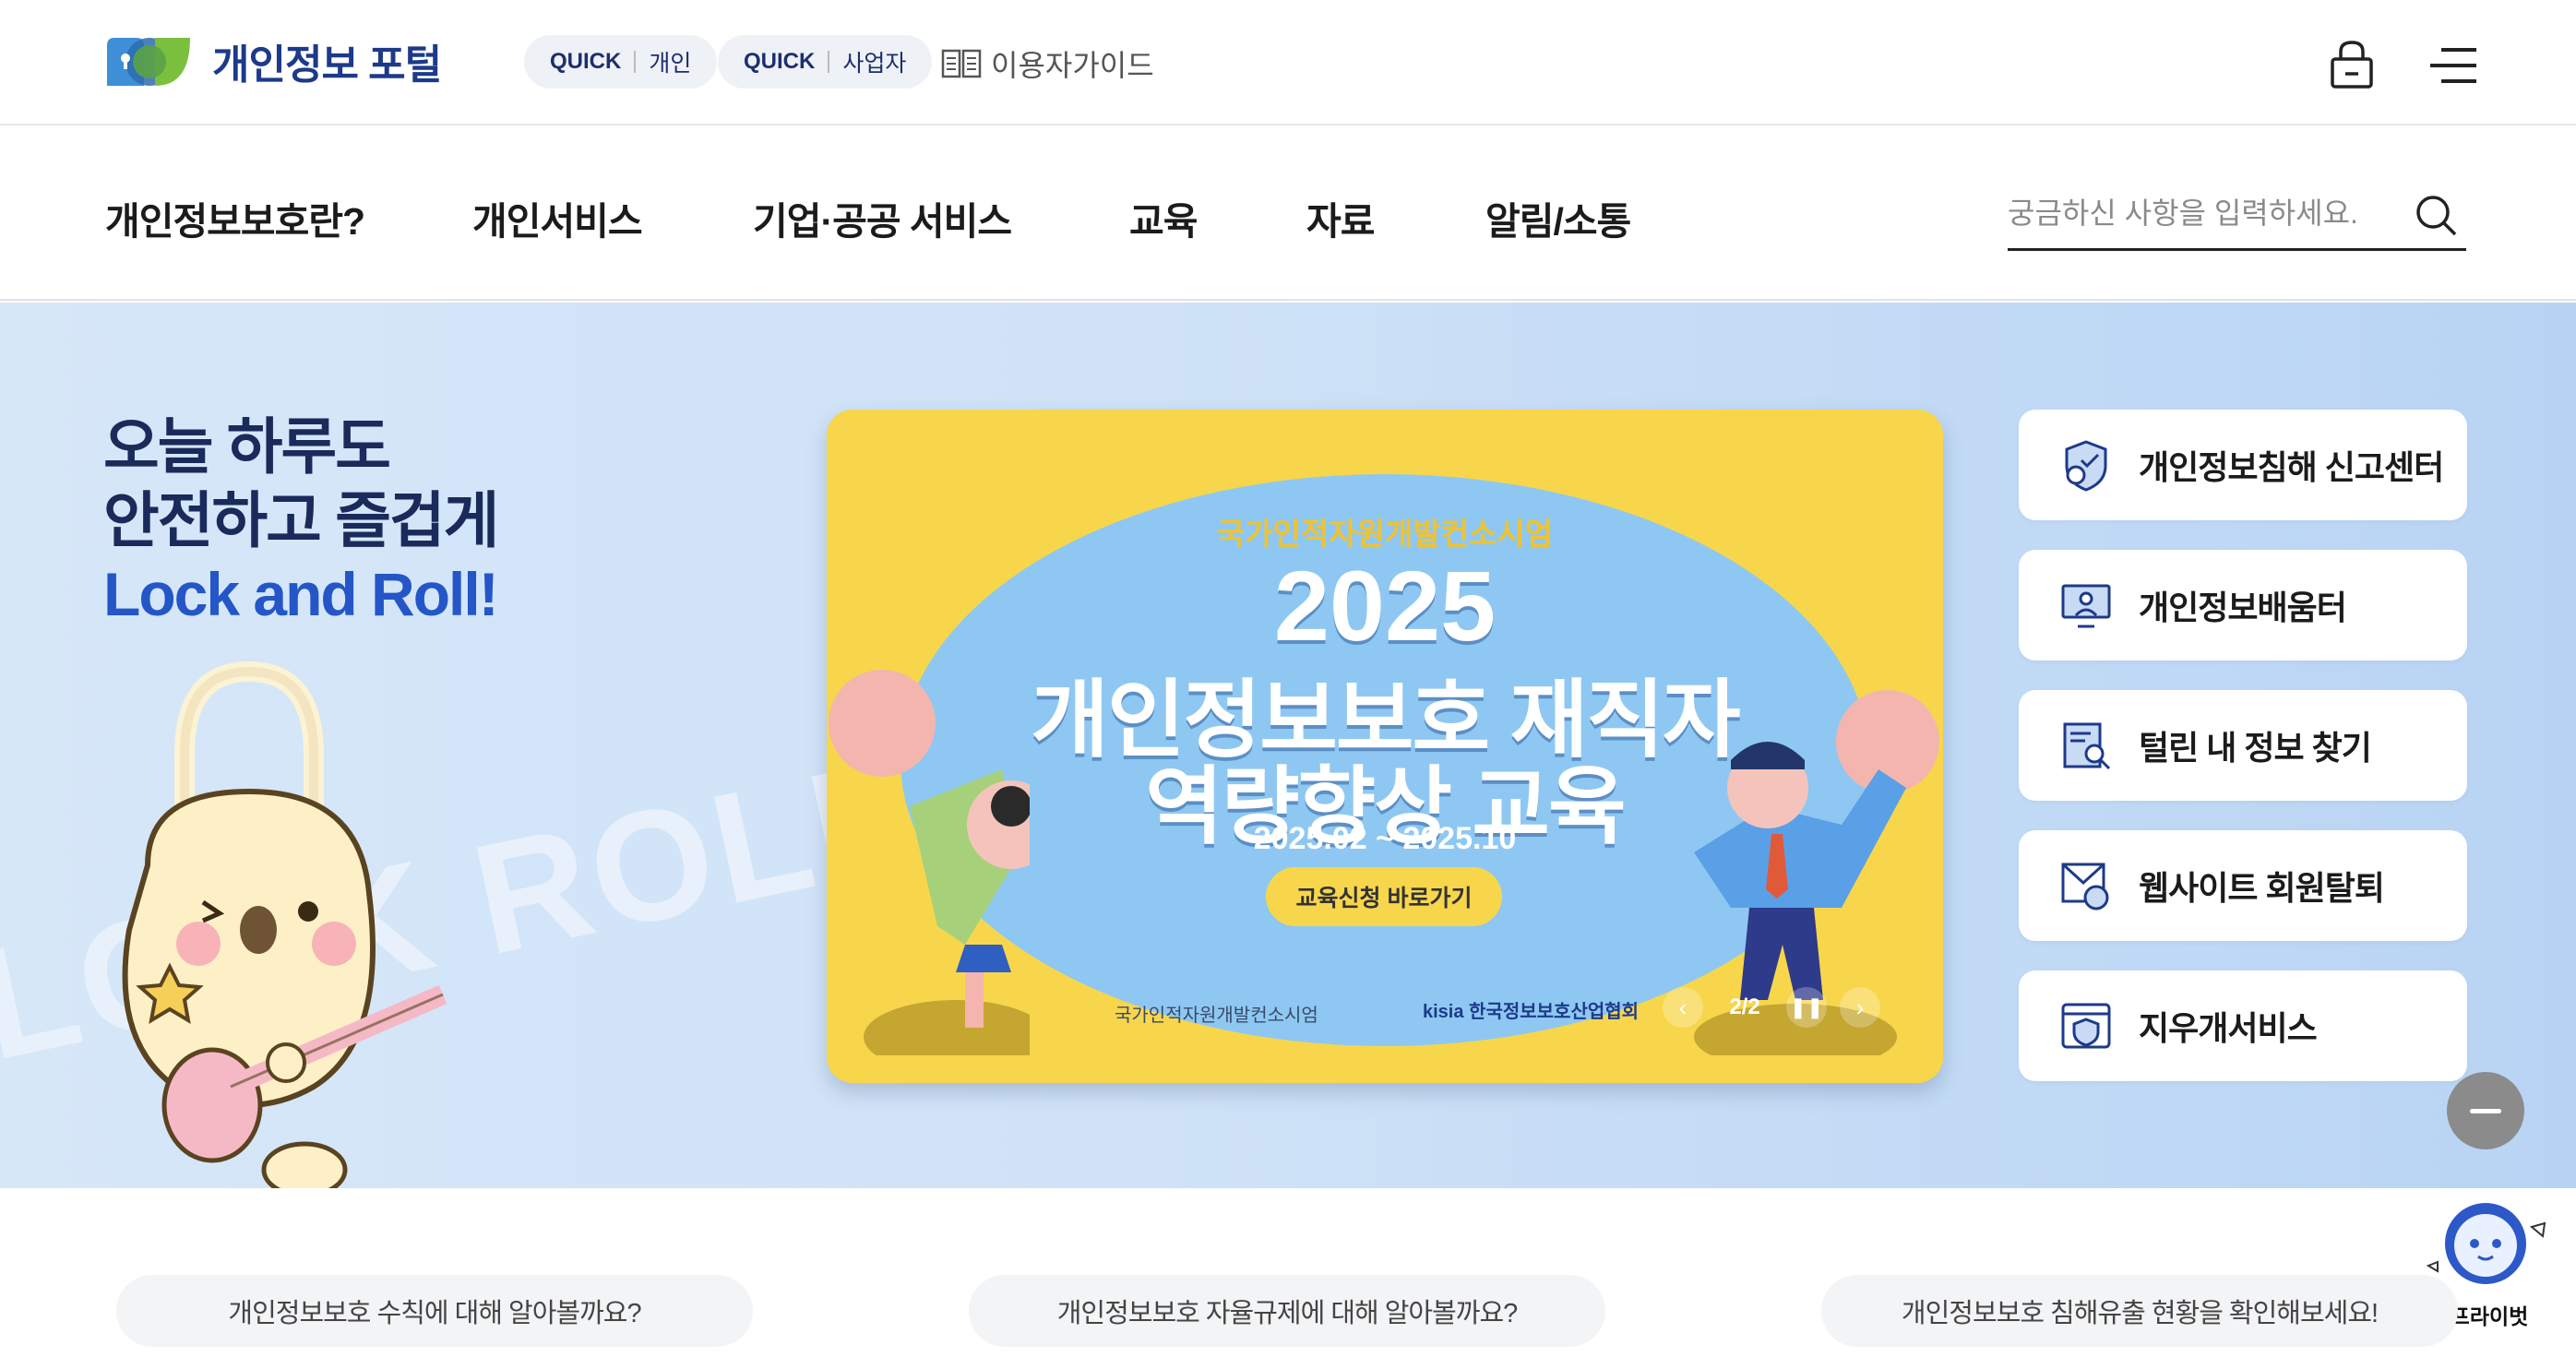 The height and width of the screenshot is (1369, 2576). I want to click on nav-item-enterprise-service: 기업·공공 서비스, so click(882, 217).